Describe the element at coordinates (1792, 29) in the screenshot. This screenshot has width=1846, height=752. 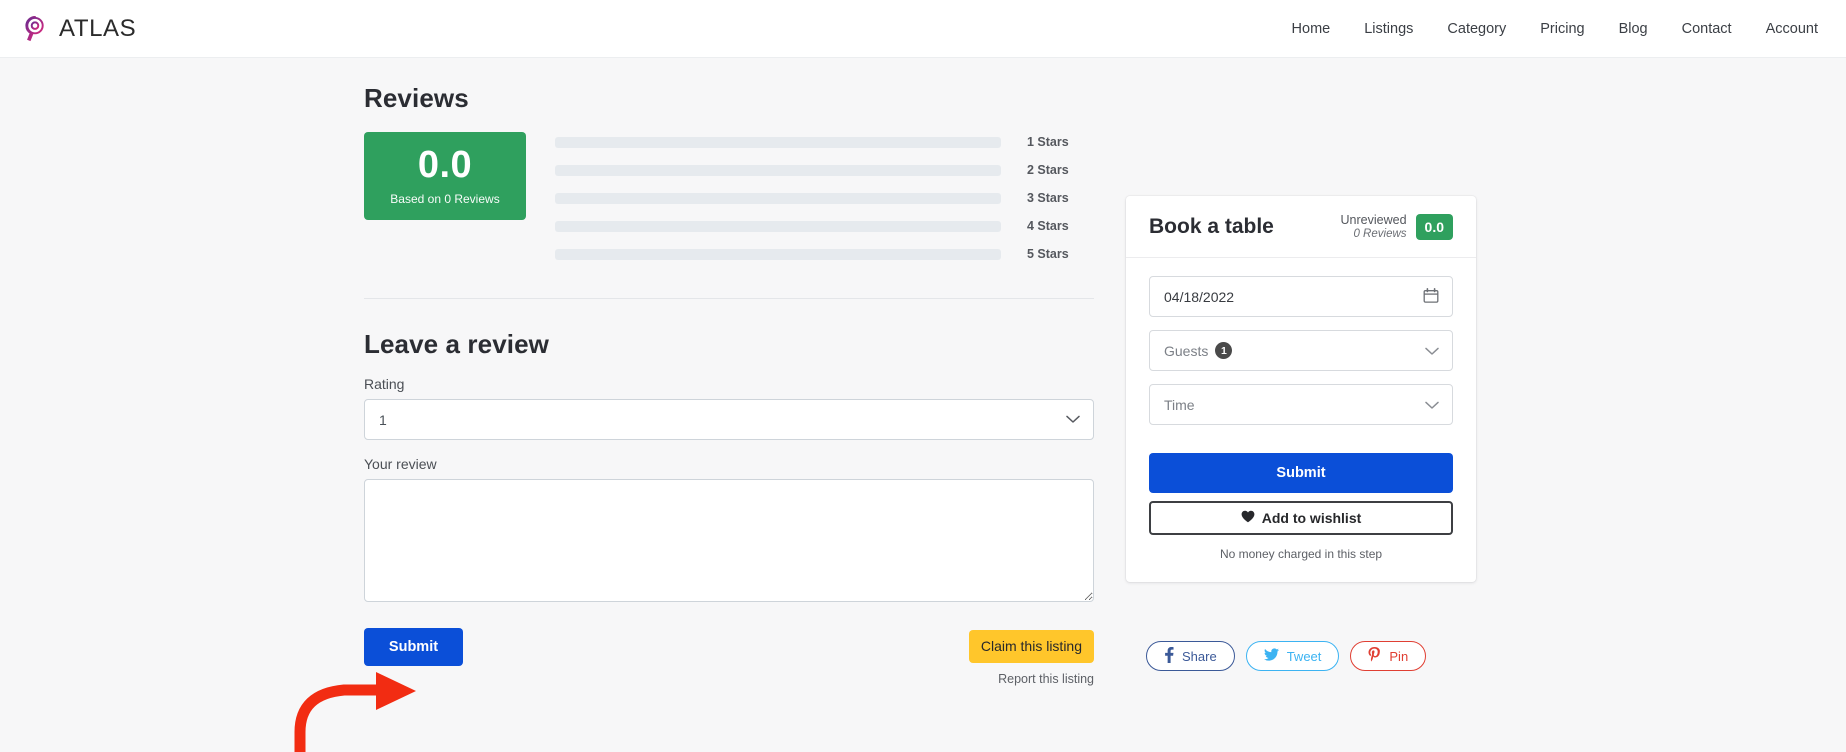
I see `nav-item-account: Account` at that location.